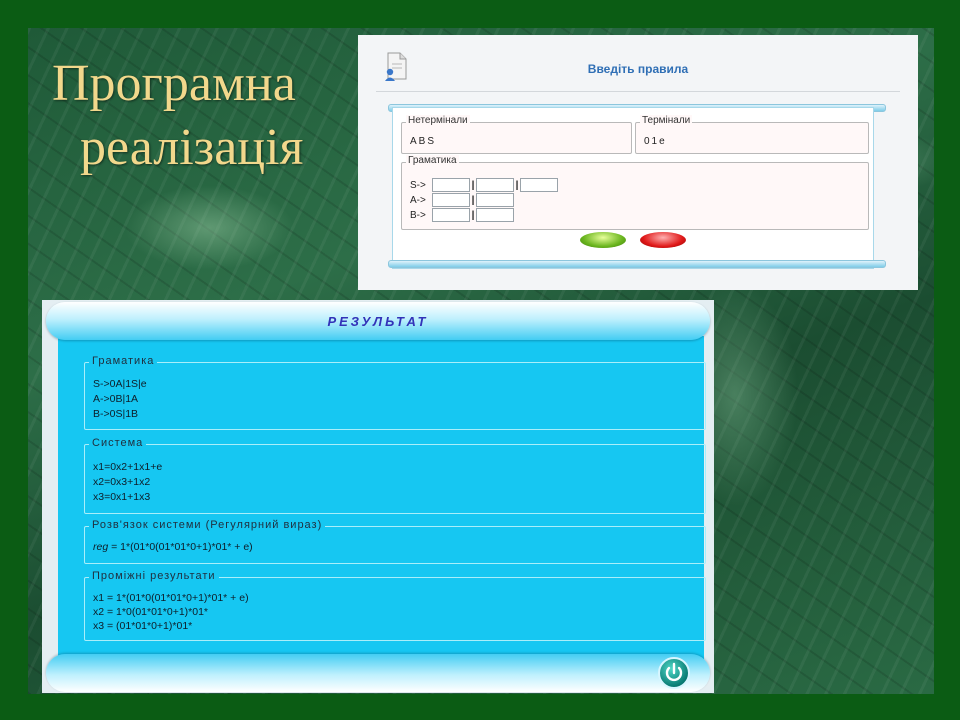  Describe the element at coordinates (637, 264) in the screenshot. I see `panel-bottom-bar` at that location.